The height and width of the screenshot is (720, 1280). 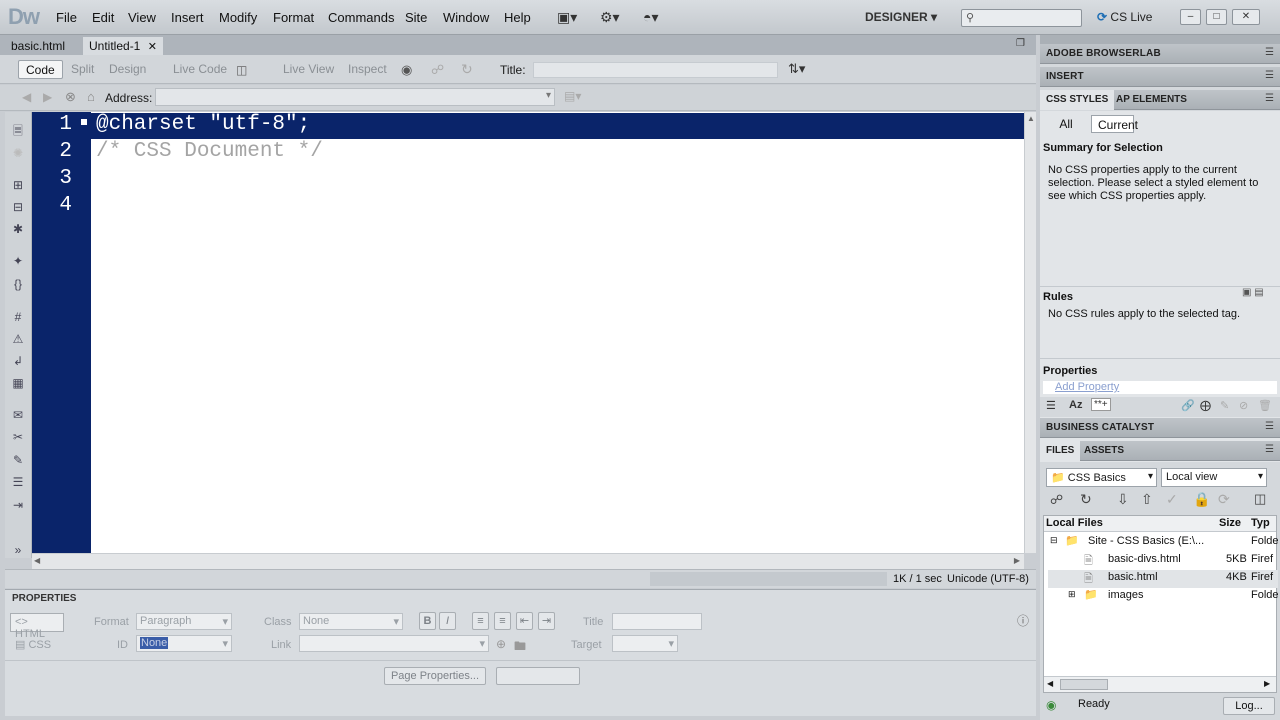 I want to click on html-mode-button: <> HTML, so click(x=37, y=626).